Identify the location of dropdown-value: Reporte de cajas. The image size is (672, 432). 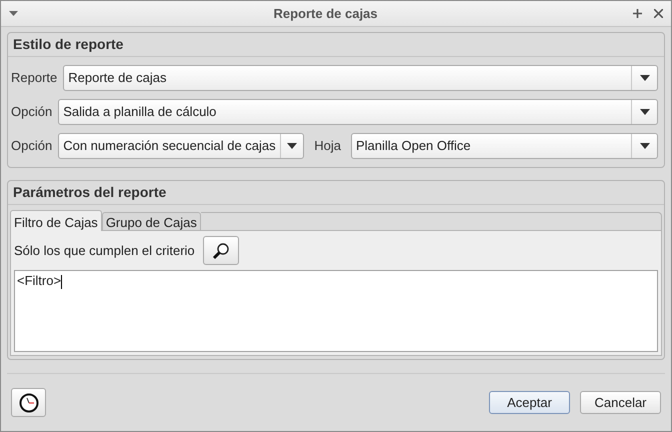
(117, 78).